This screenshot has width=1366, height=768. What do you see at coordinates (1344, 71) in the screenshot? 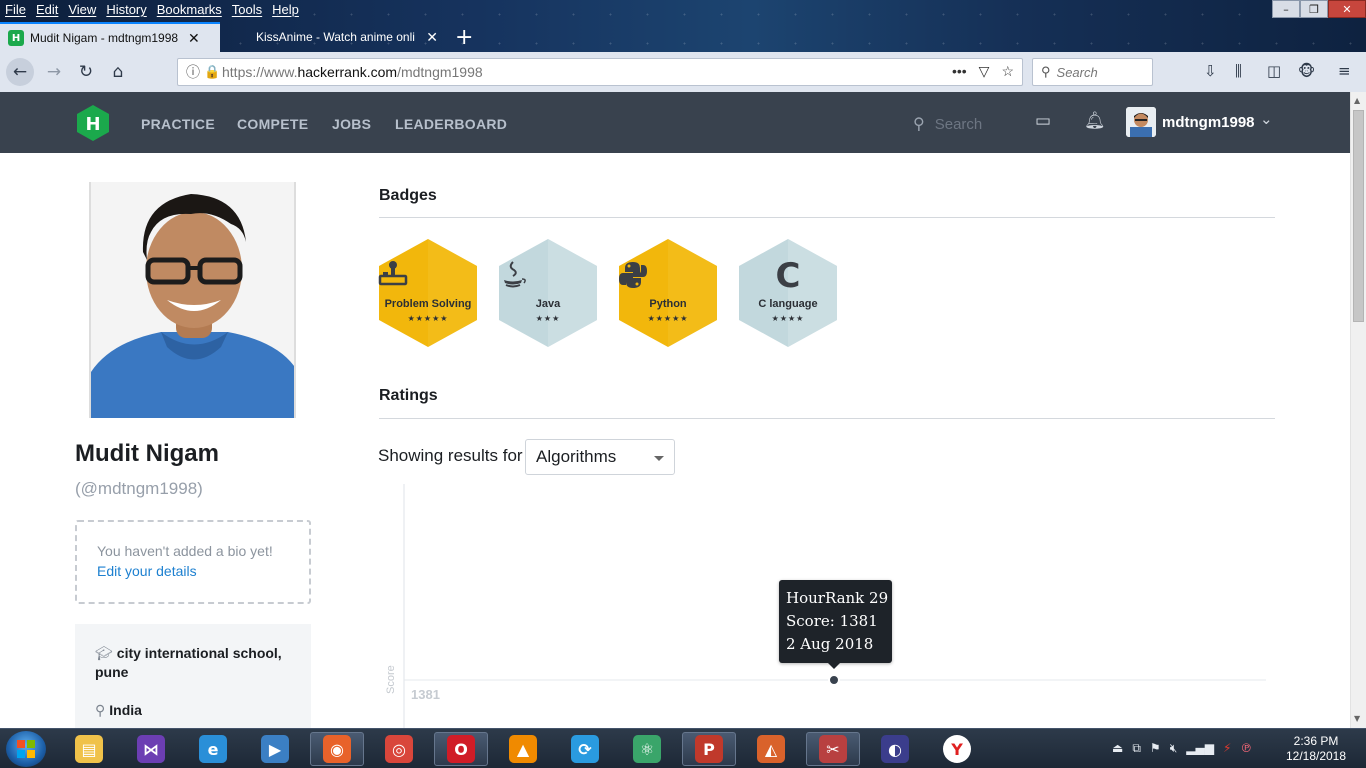
I see `hamburger-menu-icon: ≡` at bounding box center [1344, 71].